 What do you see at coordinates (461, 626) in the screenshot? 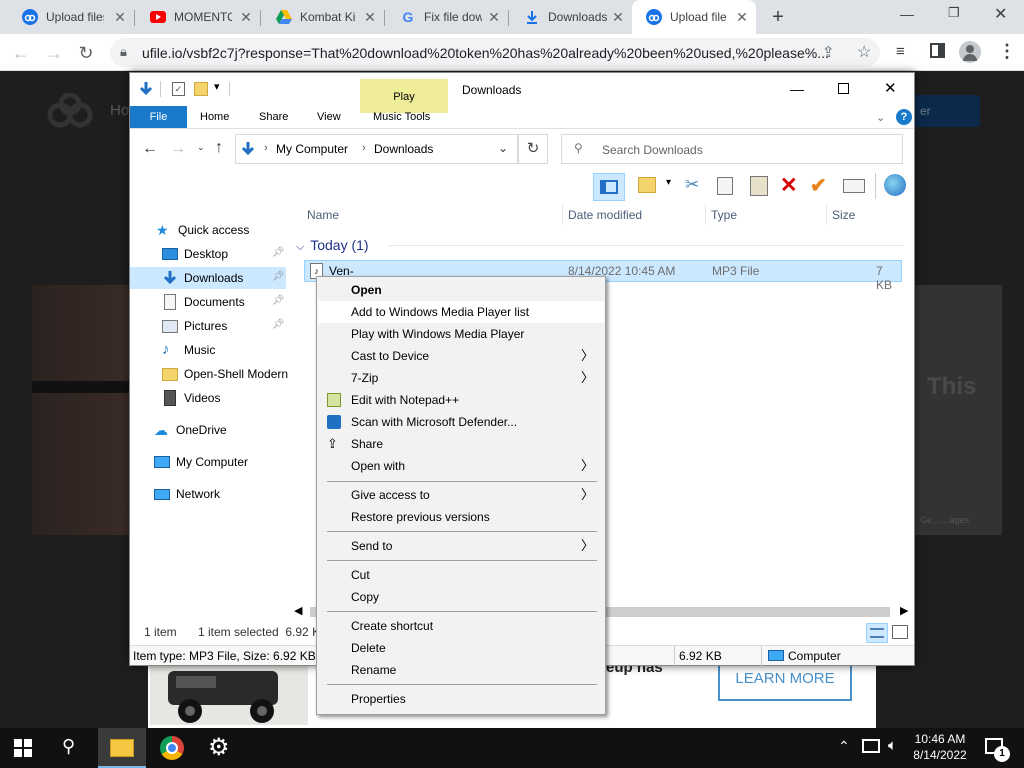
I see `menu-item-create-shortcut: Create shortcut` at bounding box center [461, 626].